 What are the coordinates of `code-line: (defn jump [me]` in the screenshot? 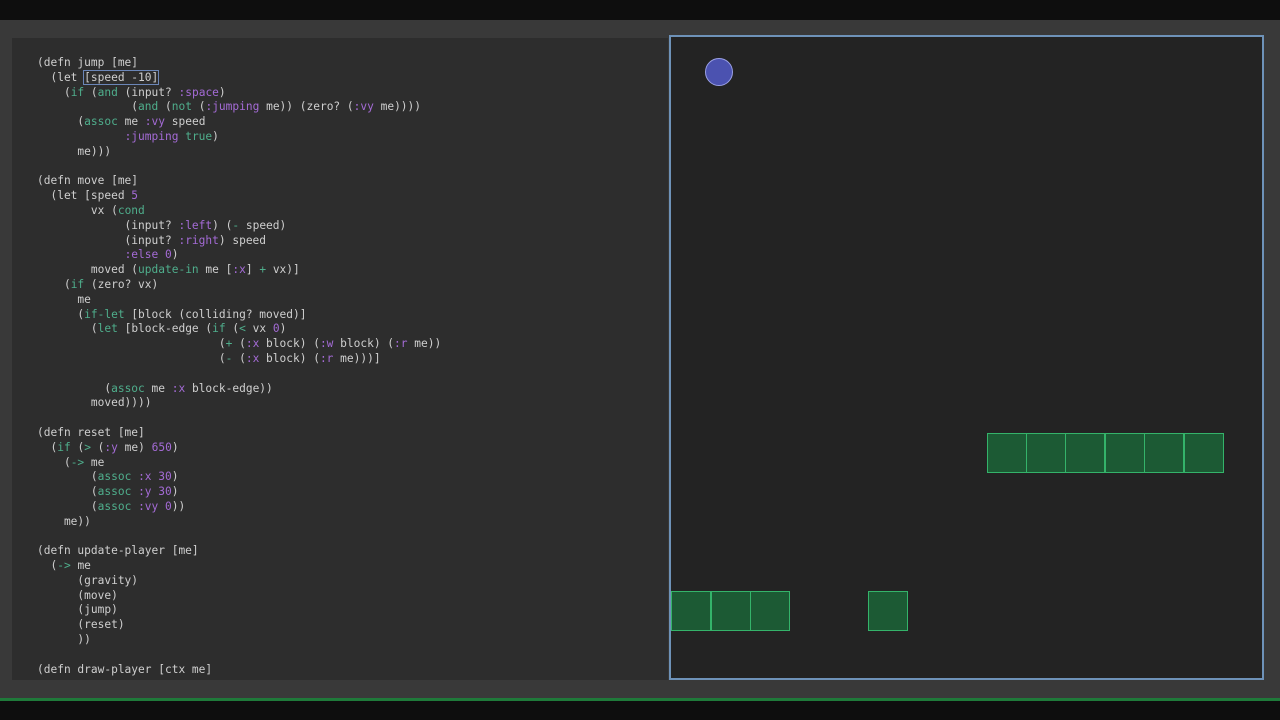 It's located at (87, 62).